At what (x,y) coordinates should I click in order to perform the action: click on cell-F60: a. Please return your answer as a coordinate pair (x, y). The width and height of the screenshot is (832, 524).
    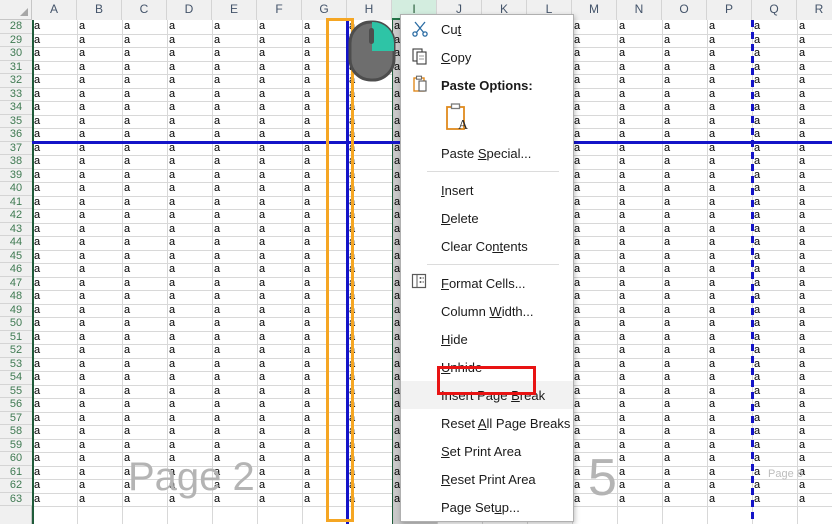
    Looking at the image, I should click on (279, 458).